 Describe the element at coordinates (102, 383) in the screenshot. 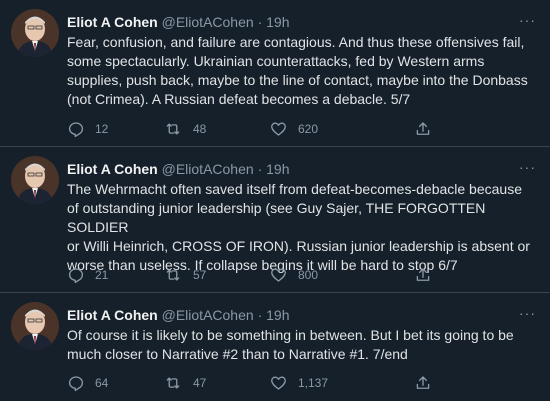

I see `reply-count: 64` at that location.